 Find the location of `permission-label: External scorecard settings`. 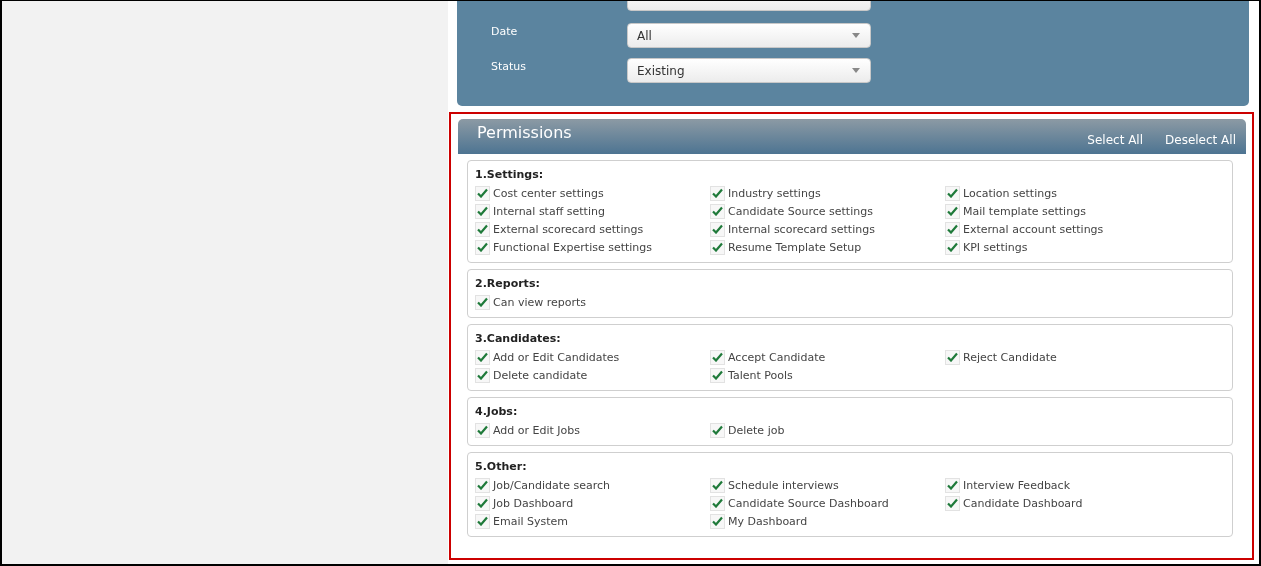

permission-label: External scorecard settings is located at coordinates (568, 229).